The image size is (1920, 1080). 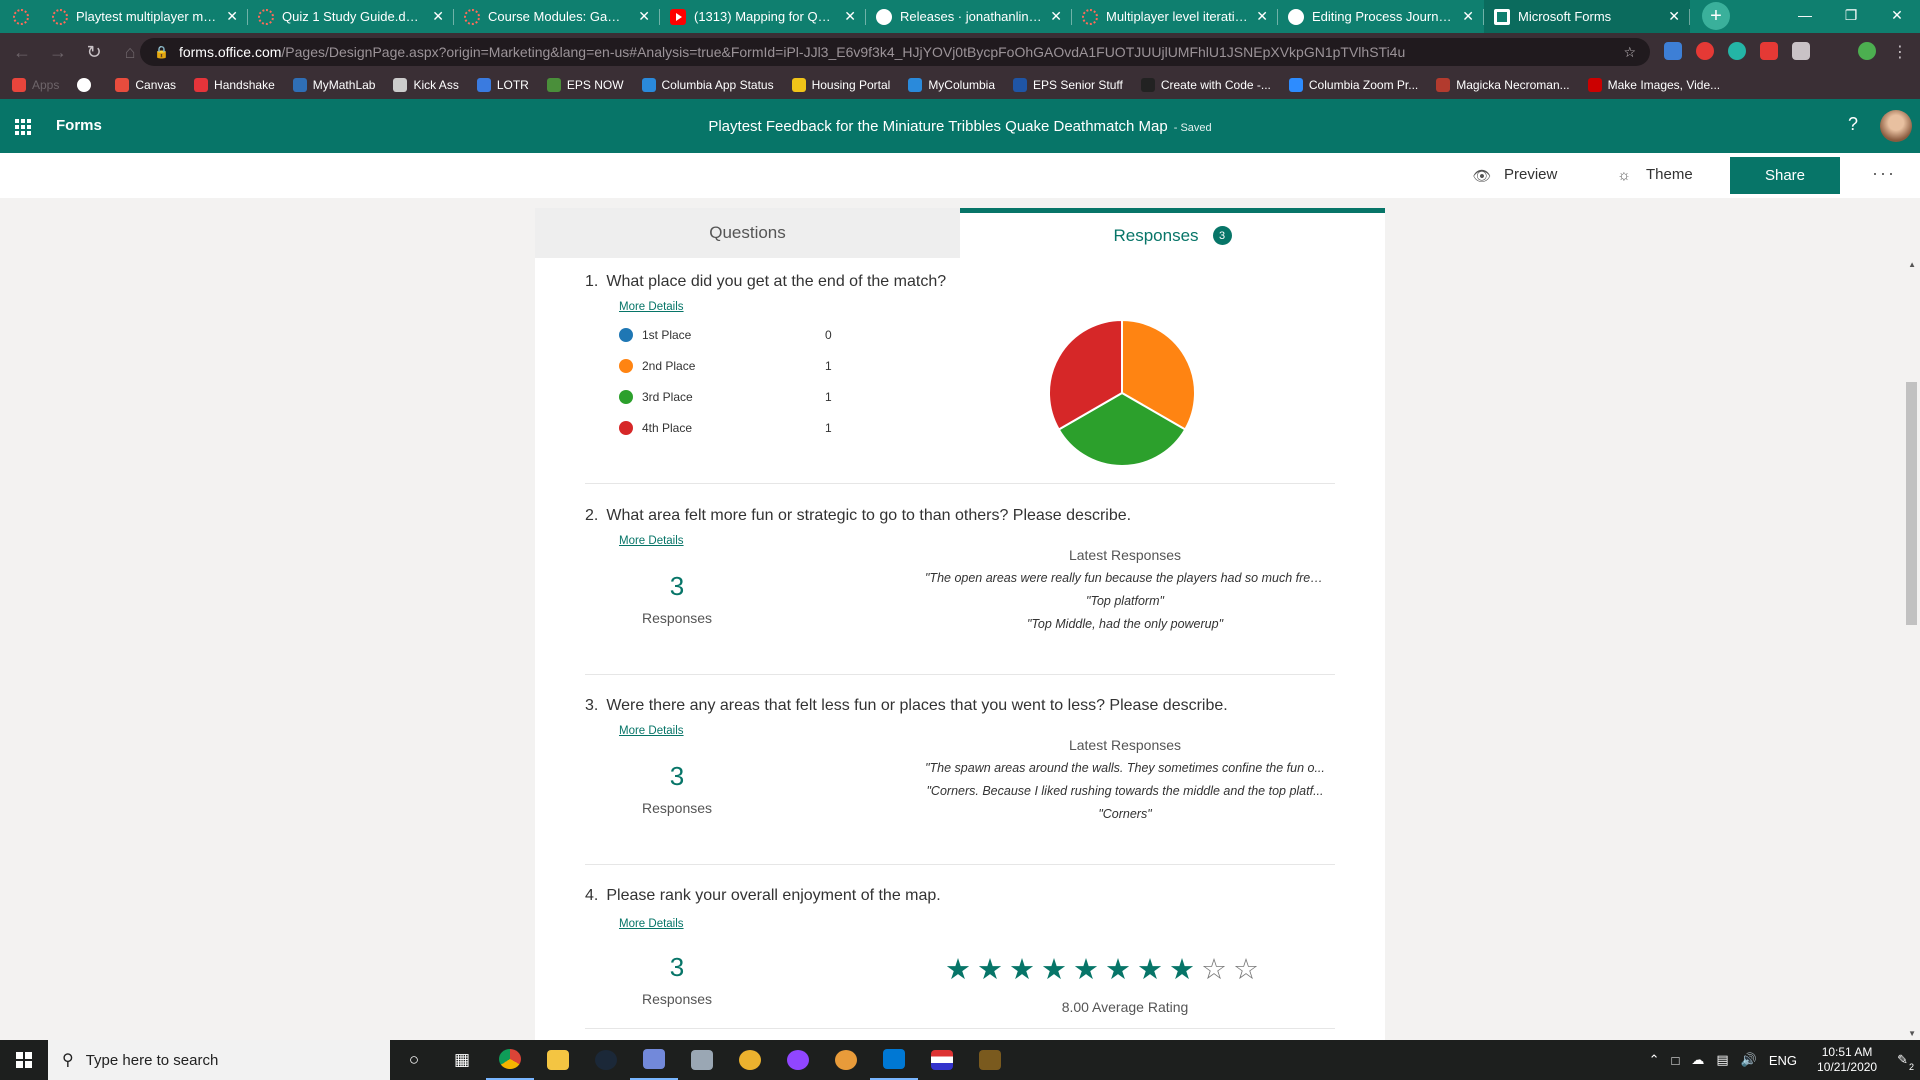 What do you see at coordinates (1068, 85) in the screenshot?
I see `bookmark-item: EPS Senior Stuff` at bounding box center [1068, 85].